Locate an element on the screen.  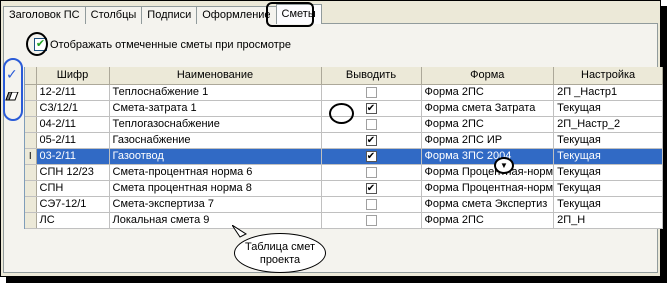
cell-name: Газоснабжение is located at coordinates (215, 140).